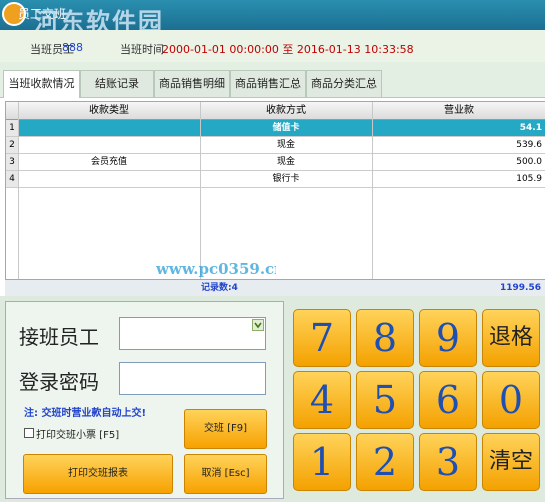 The width and height of the screenshot is (545, 502). I want to click on tab-category-summary: 商品分类汇总, so click(344, 83).